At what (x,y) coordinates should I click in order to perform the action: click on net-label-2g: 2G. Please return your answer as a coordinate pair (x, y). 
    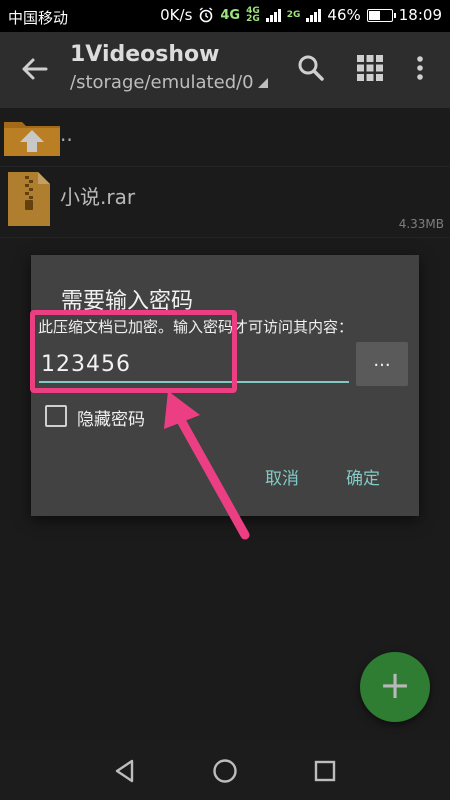
    Looking at the image, I should click on (253, 19).